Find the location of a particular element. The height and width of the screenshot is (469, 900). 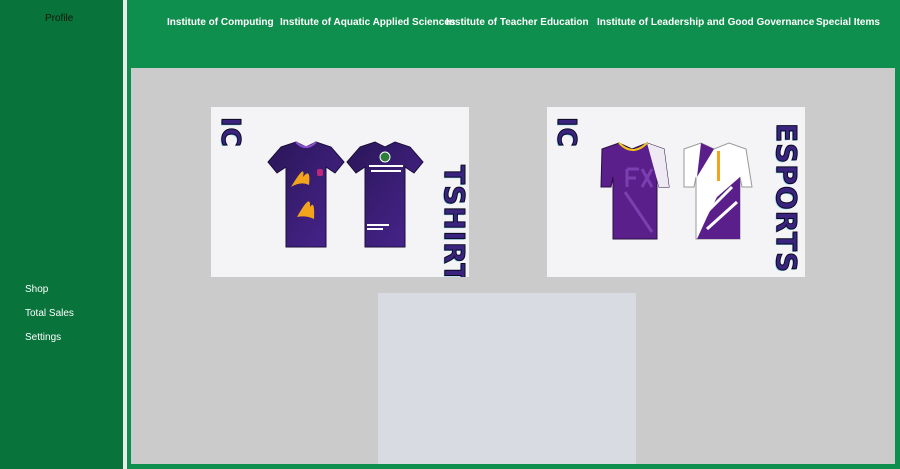

product-card-ic-esports: IC ESPORTS is located at coordinates (676, 192).